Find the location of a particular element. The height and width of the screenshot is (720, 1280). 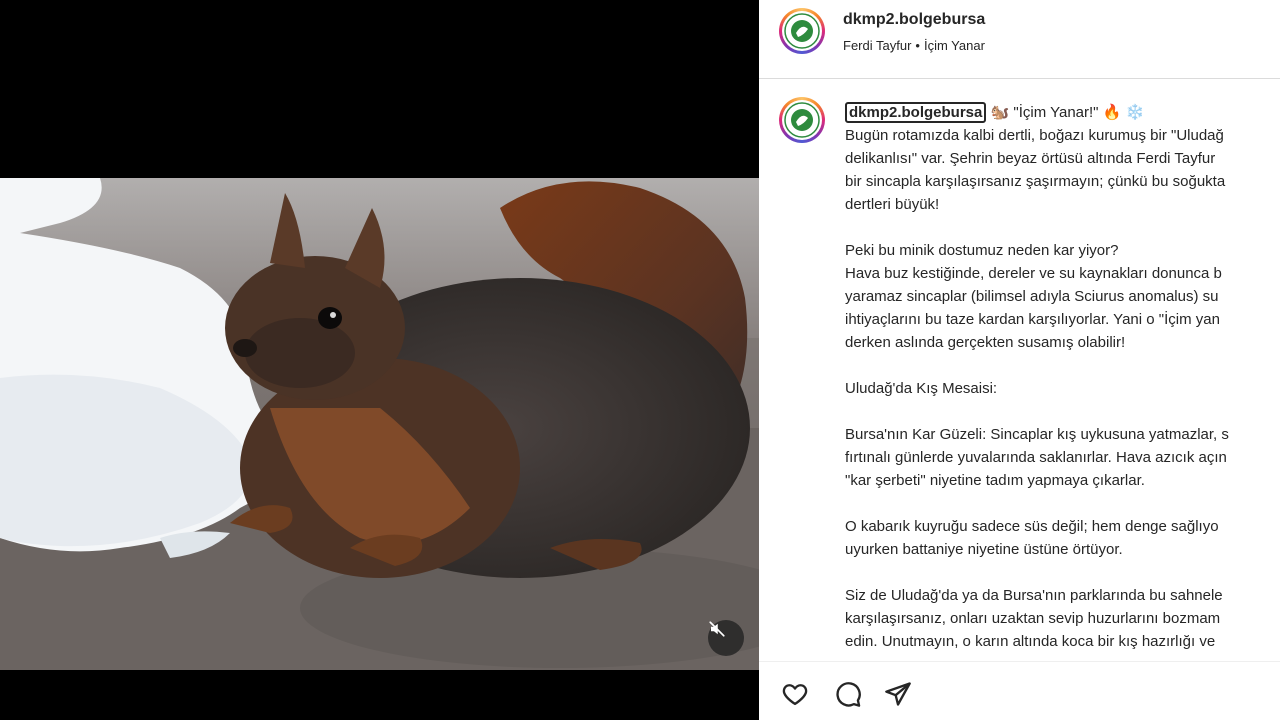

caption-line: Peki bu minik dostumuz neden kar yiyor? is located at coordinates (982, 250).